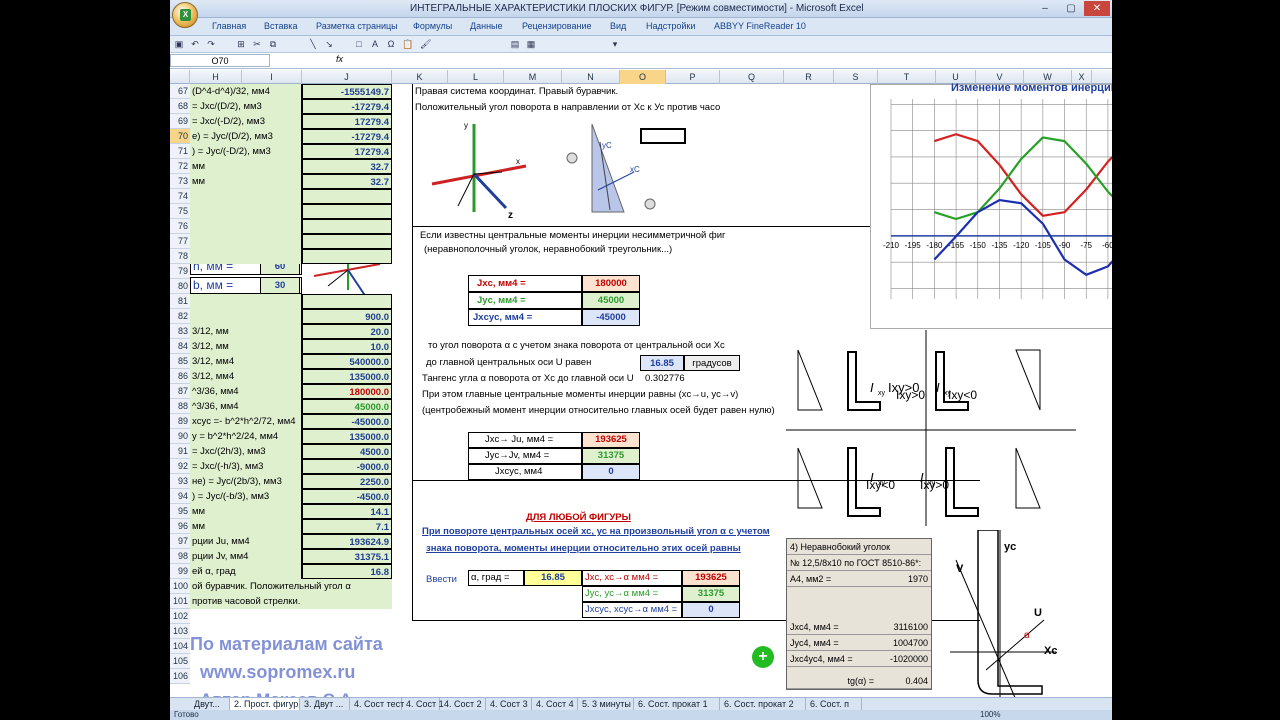 Image resolution: width=1280 pixels, height=720 pixels. Describe the element at coordinates (670, 26) in the screenshot. I see `tab-addins: Надстройки` at that location.